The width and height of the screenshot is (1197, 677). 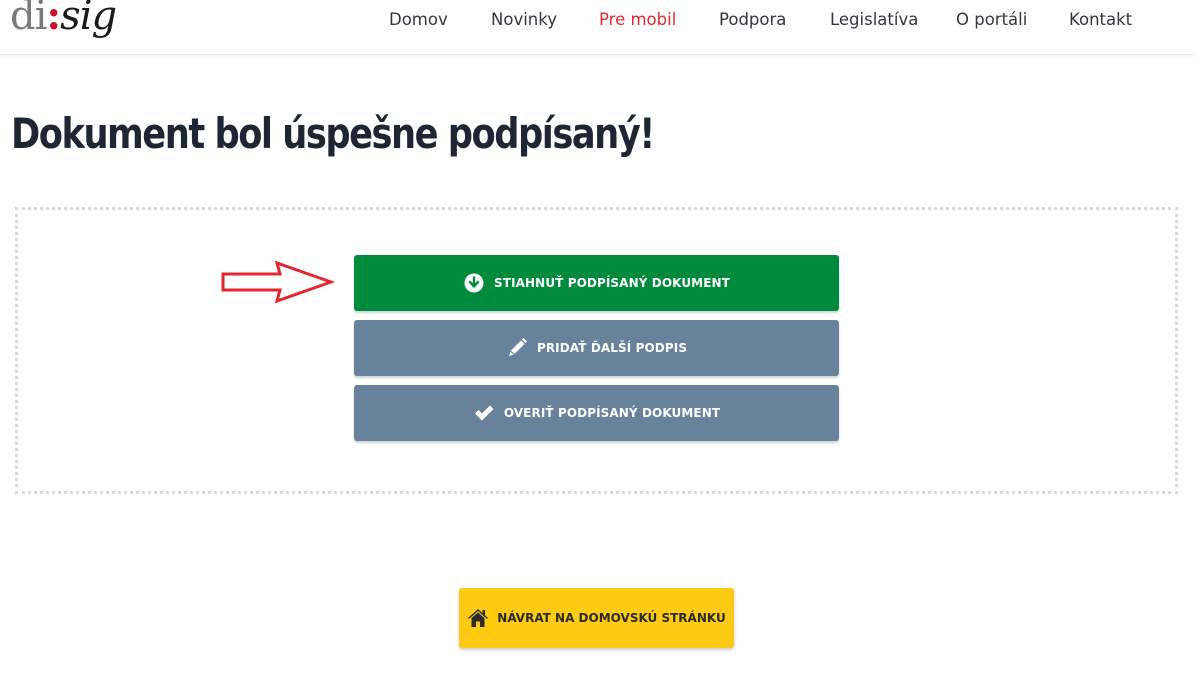 I want to click on page-title: Dokument bol úspešne podpísaný!, so click(x=333, y=133).